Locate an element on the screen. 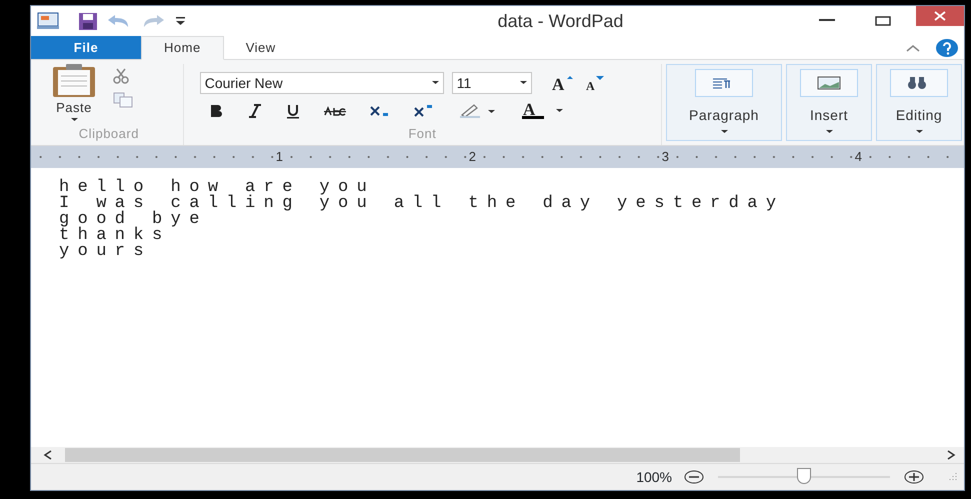  ruler-number: 1 is located at coordinates (279, 156).